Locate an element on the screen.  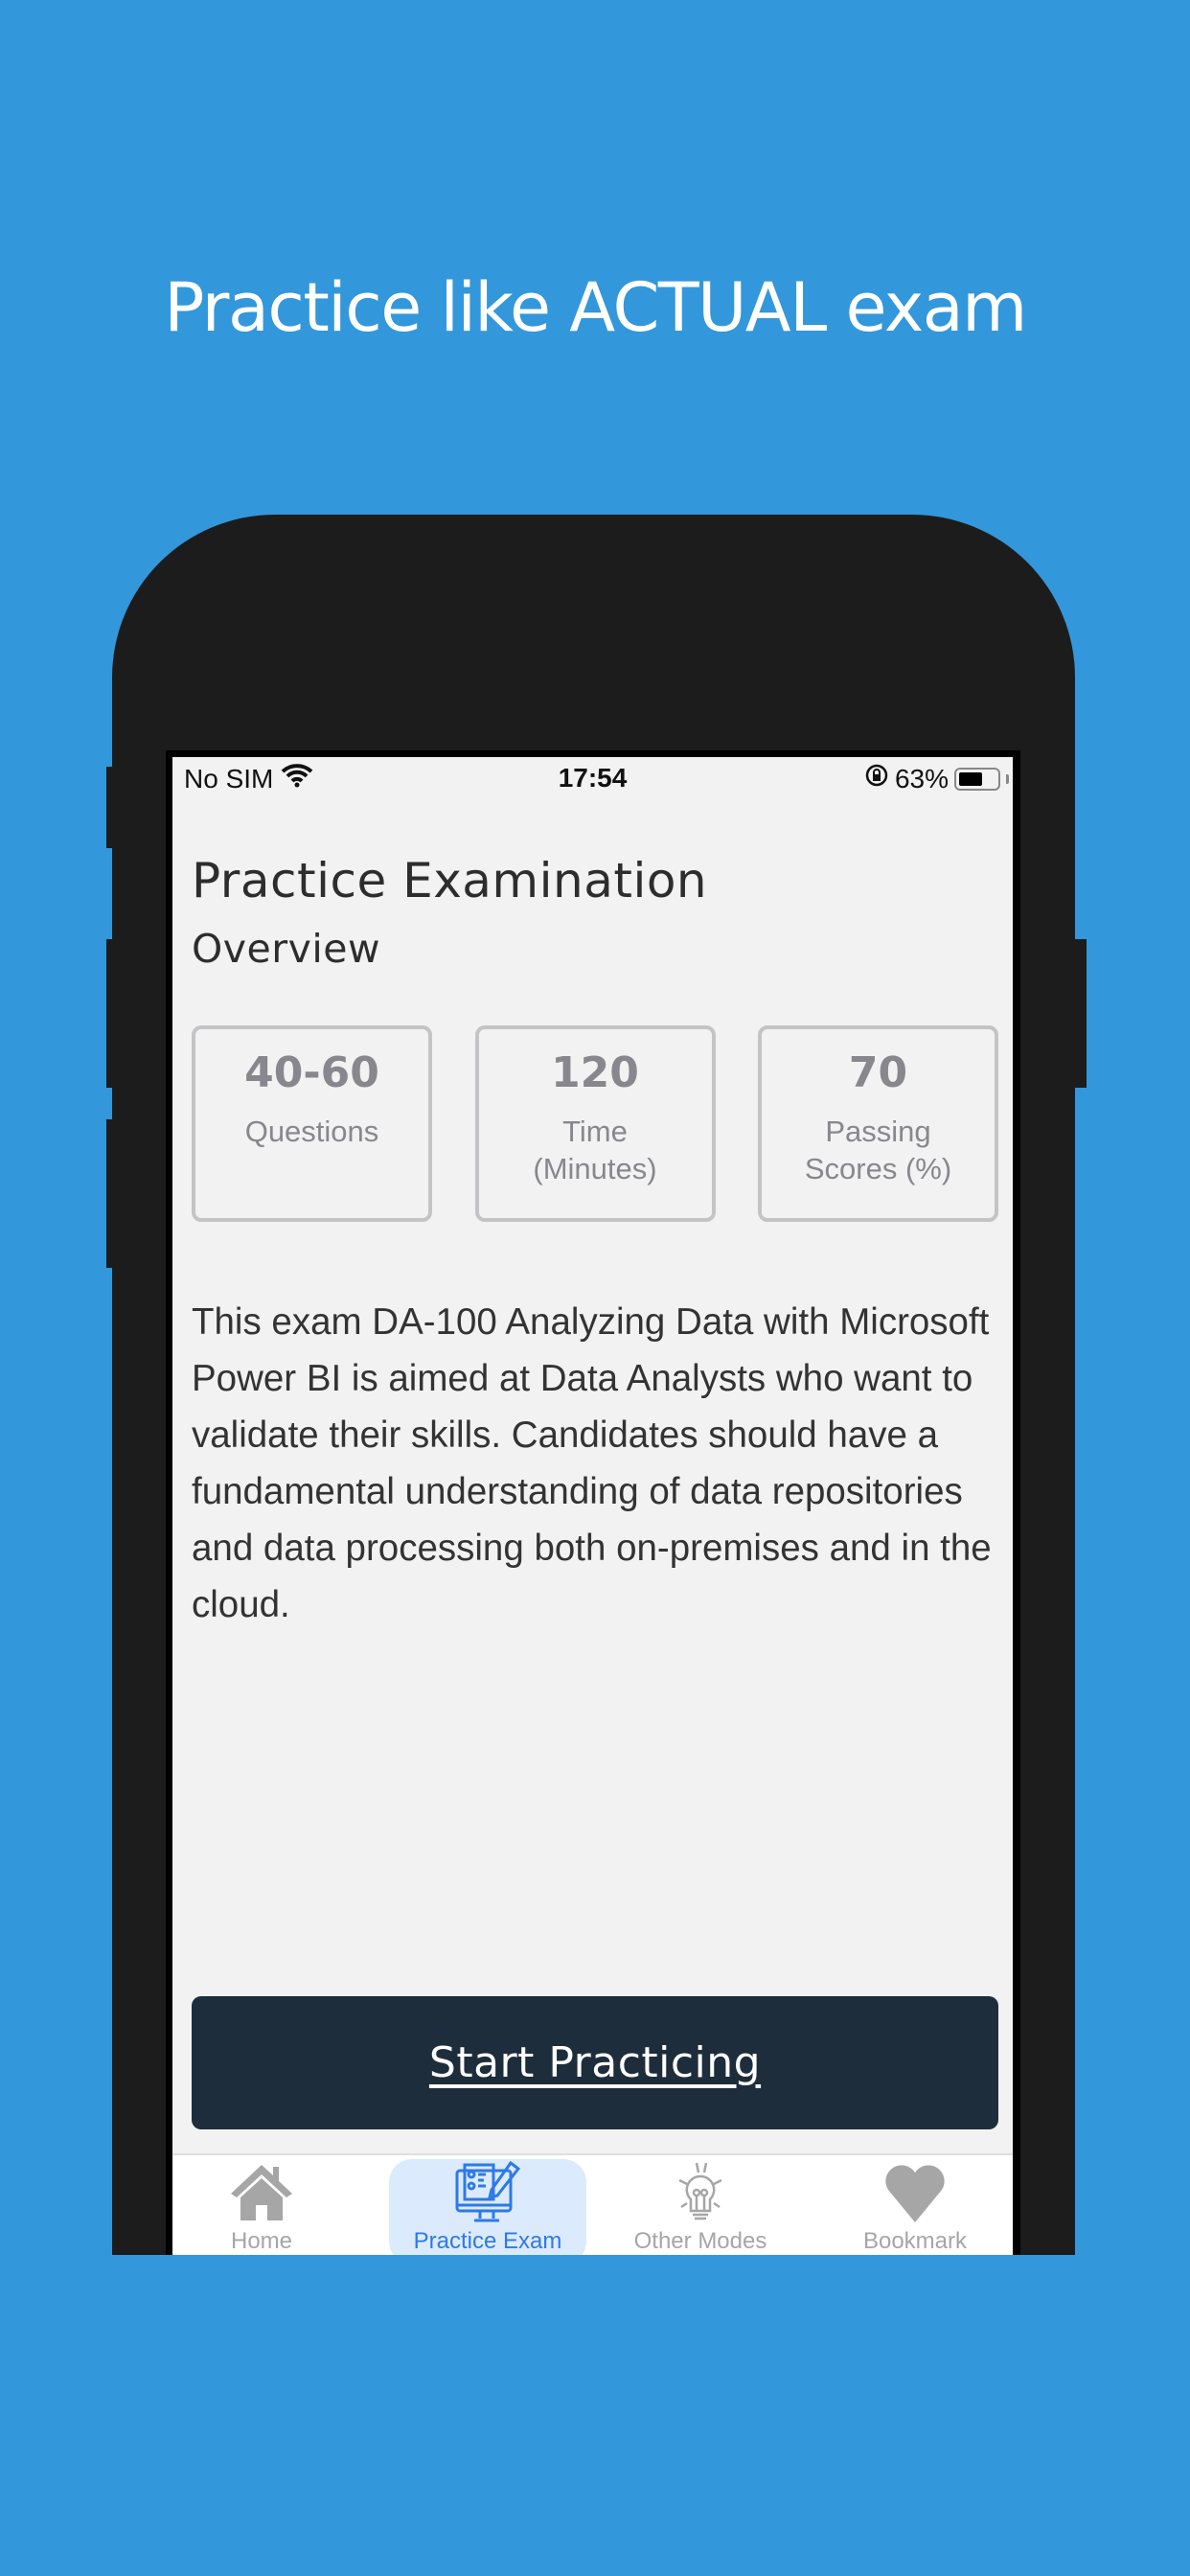
practice-exam-icon is located at coordinates (488, 2194).